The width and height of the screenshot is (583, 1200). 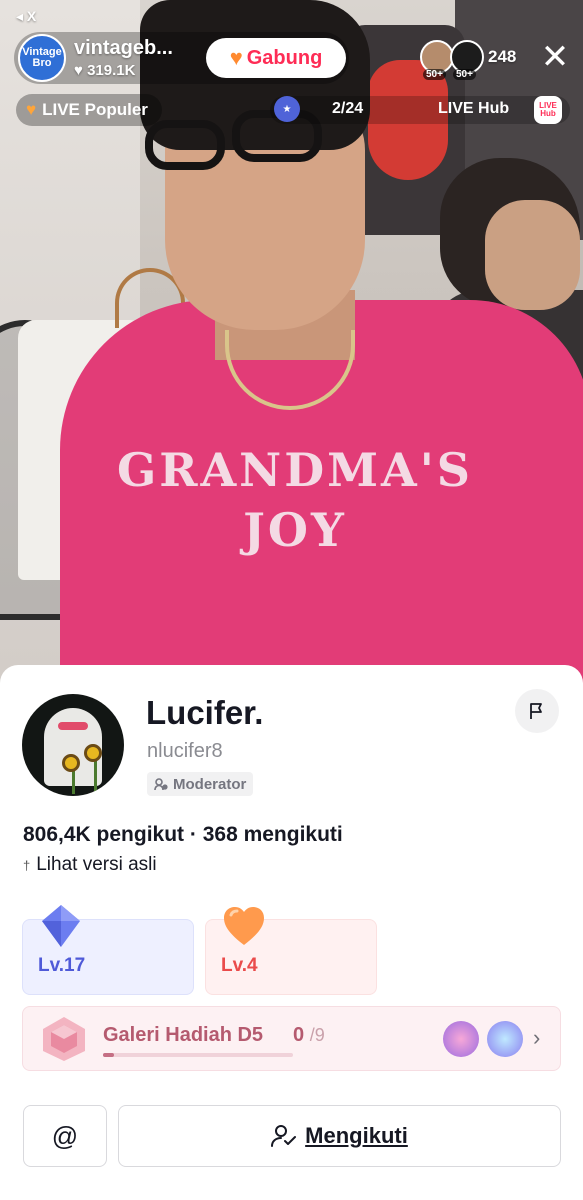 What do you see at coordinates (65, 1136) in the screenshot?
I see `mention-button: @` at bounding box center [65, 1136].